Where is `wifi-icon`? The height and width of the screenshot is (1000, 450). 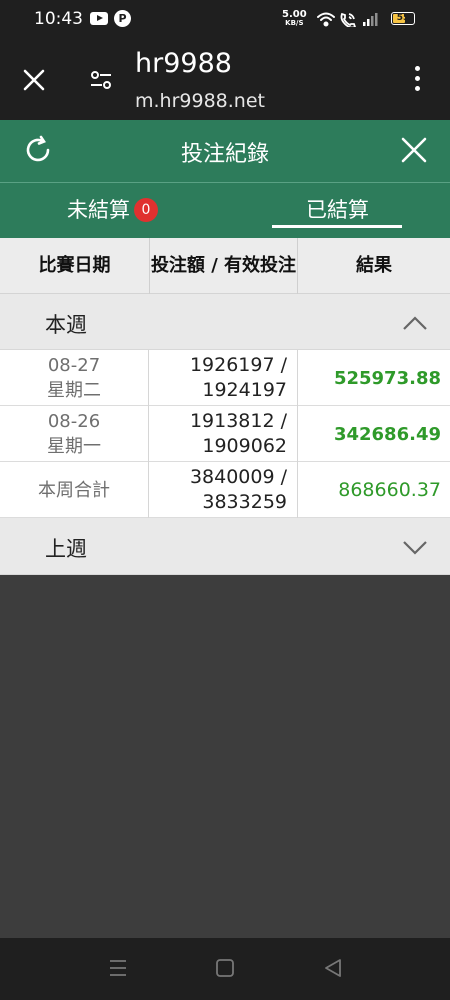
wifi-icon is located at coordinates (326, 19).